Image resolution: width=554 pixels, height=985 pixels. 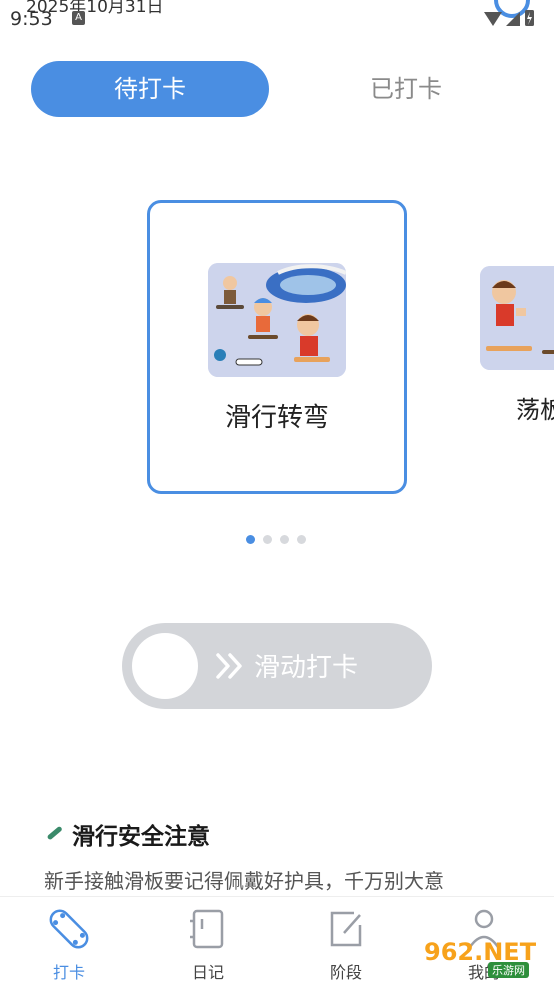 What do you see at coordinates (244, 881) in the screenshot?
I see `safety-description: 新手接触滑板要记得佩戴好护具，千万别大意` at bounding box center [244, 881].